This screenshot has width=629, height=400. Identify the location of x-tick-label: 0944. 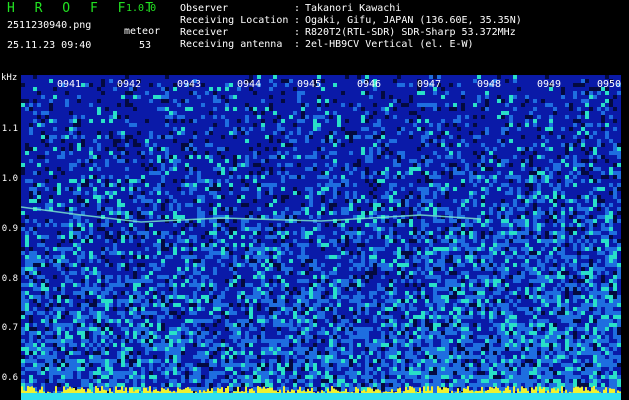
(249, 84).